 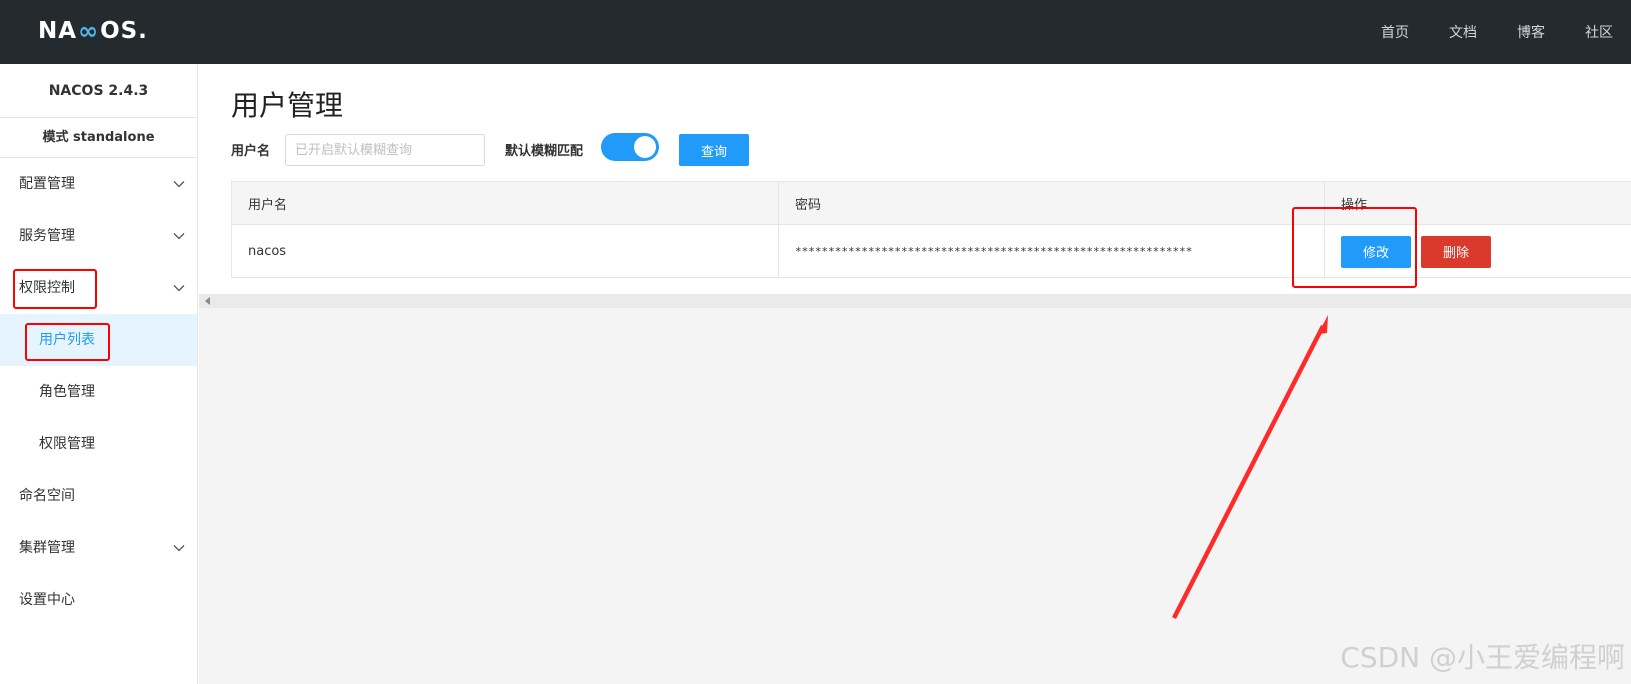 What do you see at coordinates (47, 548) in the screenshot?
I see `sidebar-item-label: 集群管理` at bounding box center [47, 548].